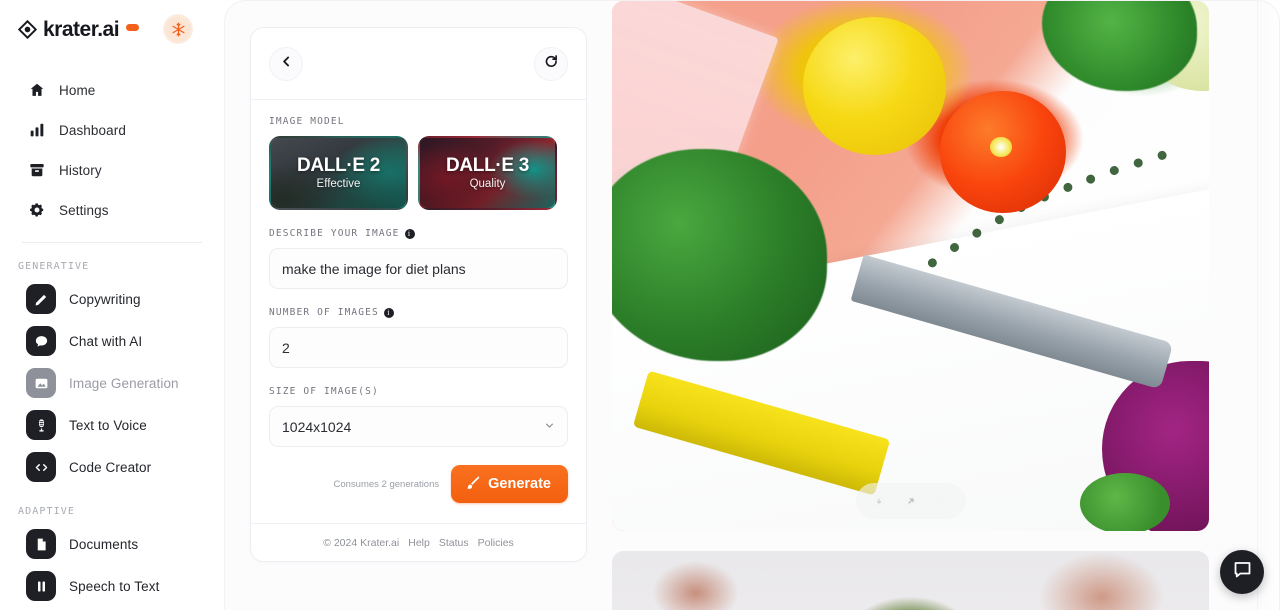 The image size is (1280, 610). Describe the element at coordinates (36, 90) in the screenshot. I see `home-icon` at that location.